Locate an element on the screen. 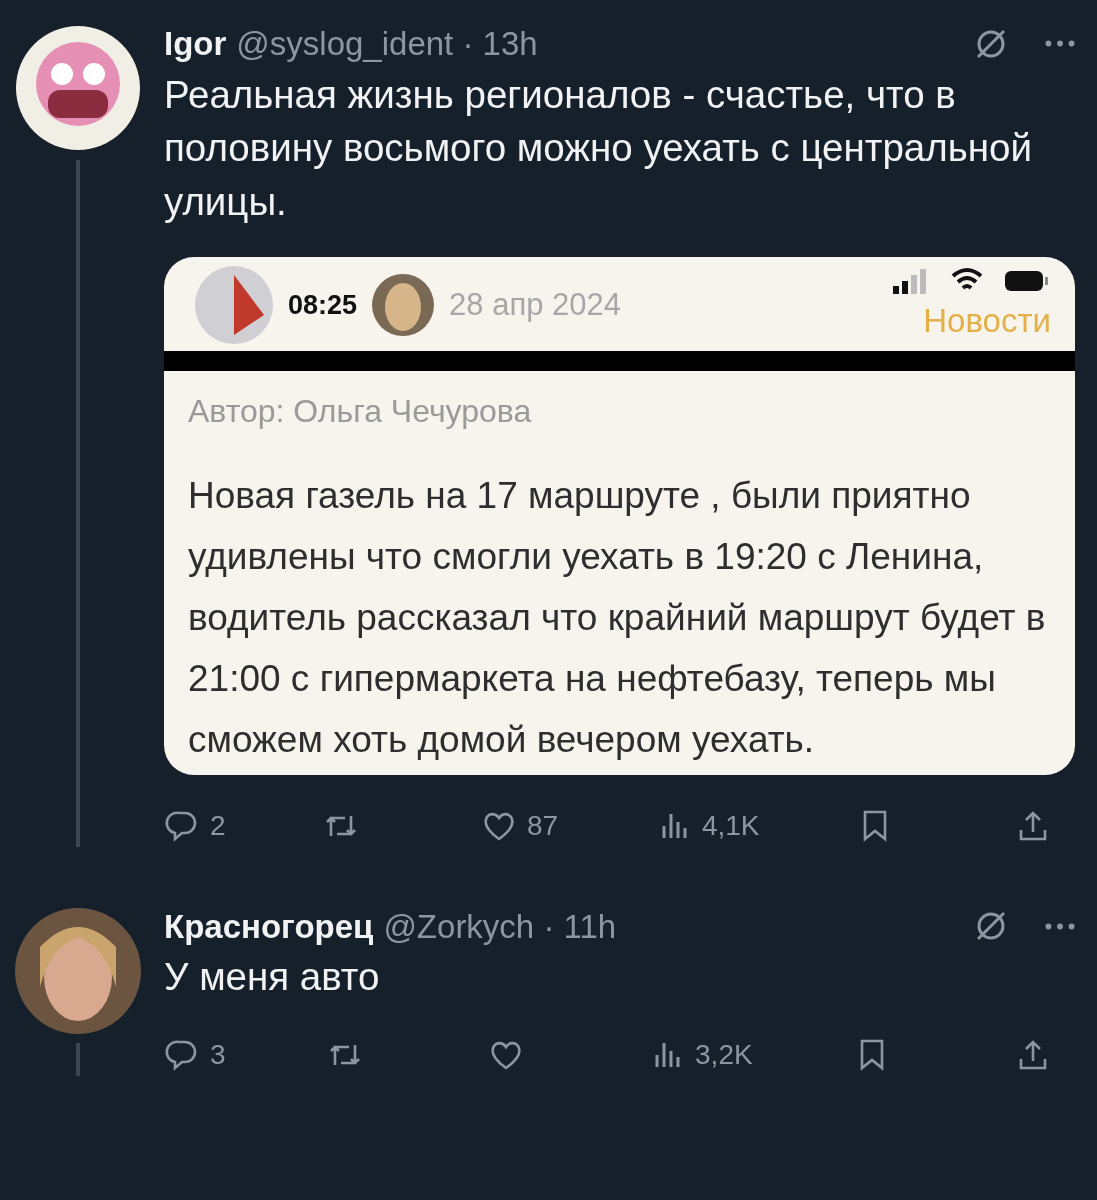  logo-icon is located at coordinates (234, 305).